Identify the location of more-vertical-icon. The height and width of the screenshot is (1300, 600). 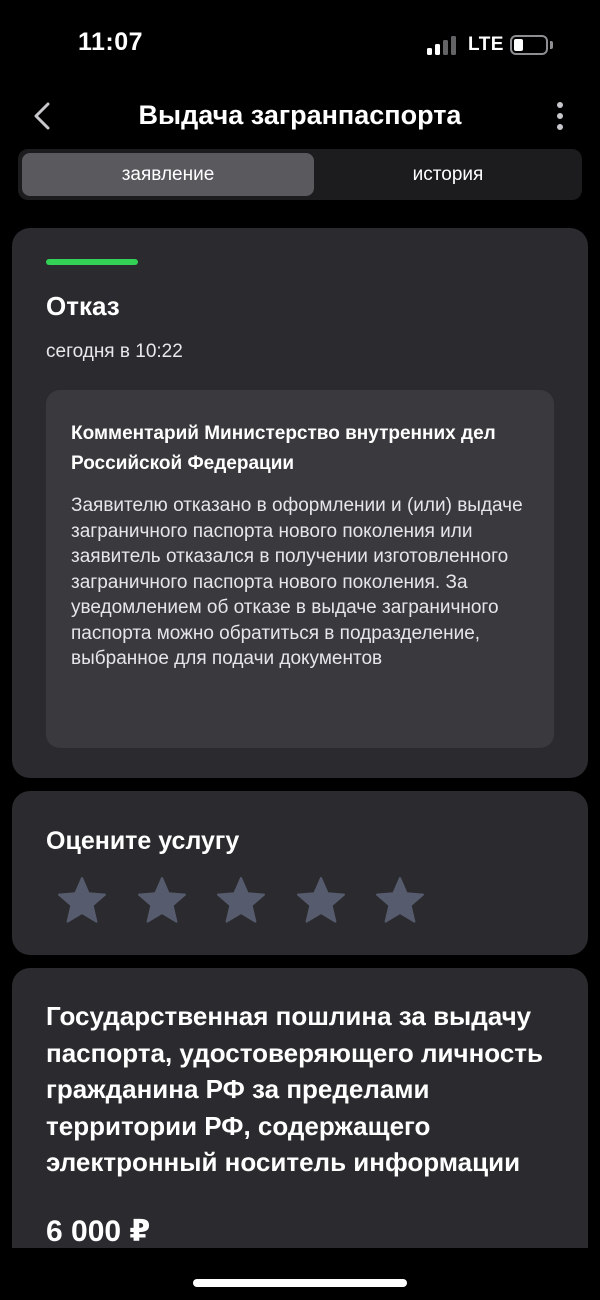
(560, 105).